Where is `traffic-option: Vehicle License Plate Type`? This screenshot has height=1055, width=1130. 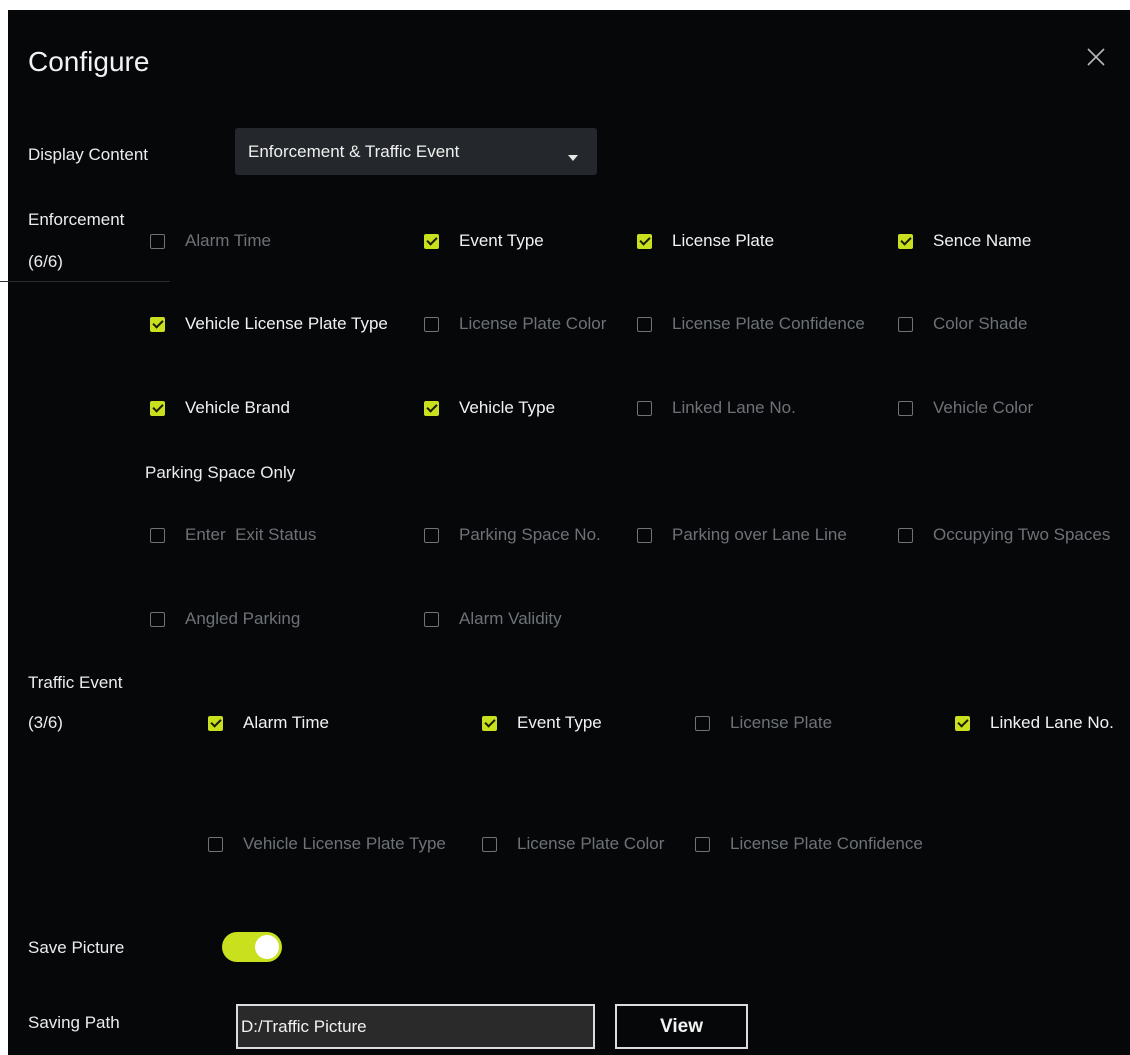
traffic-option: Vehicle License Plate Type is located at coordinates (327, 844).